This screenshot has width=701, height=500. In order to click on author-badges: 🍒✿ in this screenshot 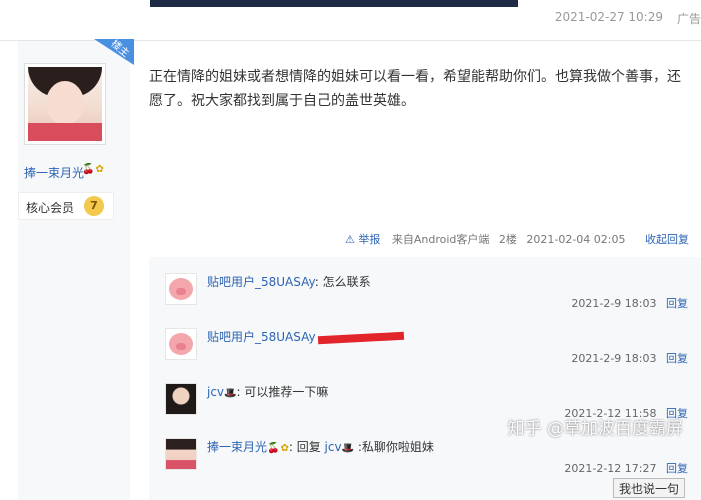, I will do `click(93, 169)`.